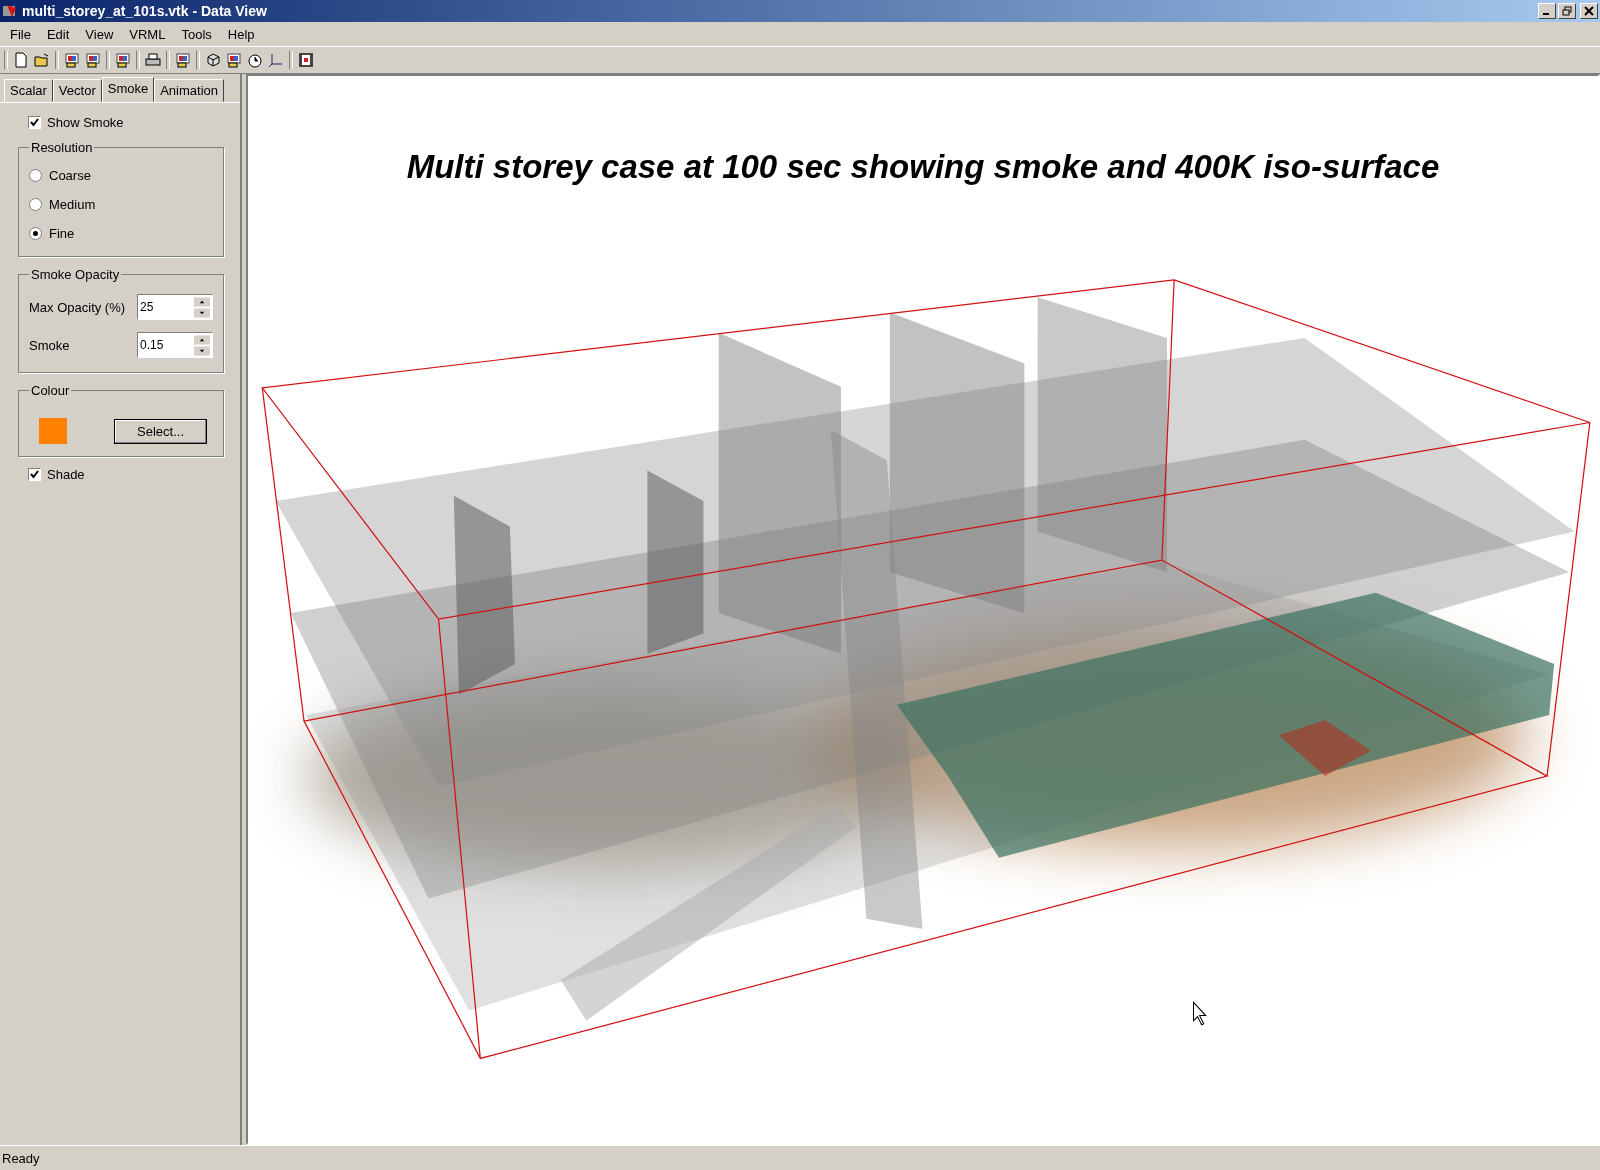 This screenshot has width=1600, height=1170. Describe the element at coordinates (213, 60) in the screenshot. I see `cube-icon` at that location.